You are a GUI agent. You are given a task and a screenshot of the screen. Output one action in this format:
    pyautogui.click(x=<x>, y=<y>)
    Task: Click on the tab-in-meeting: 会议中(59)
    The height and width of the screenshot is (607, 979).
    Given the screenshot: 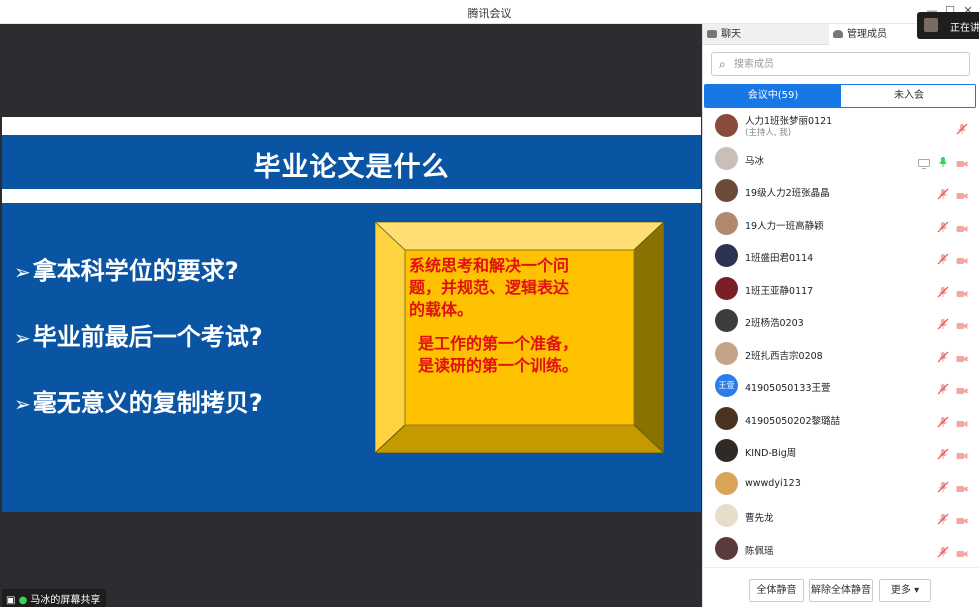 What is the action you would take?
    pyautogui.click(x=773, y=96)
    